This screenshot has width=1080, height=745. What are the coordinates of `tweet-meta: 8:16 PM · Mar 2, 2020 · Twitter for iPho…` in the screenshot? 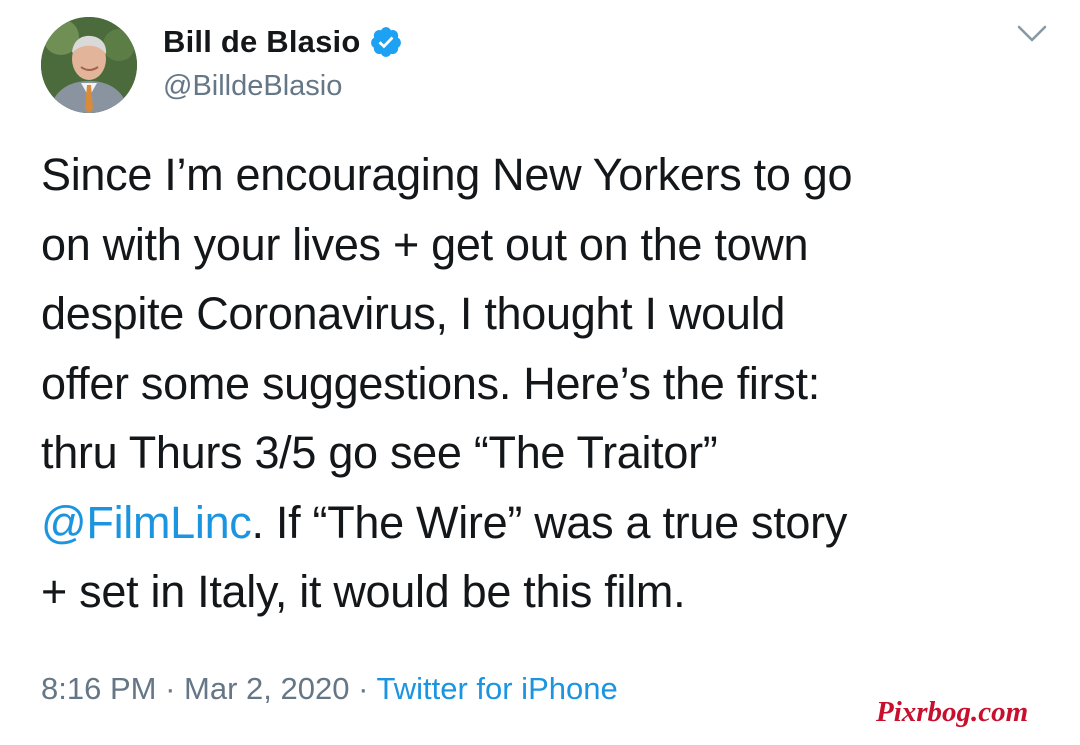 It's located at (329, 689).